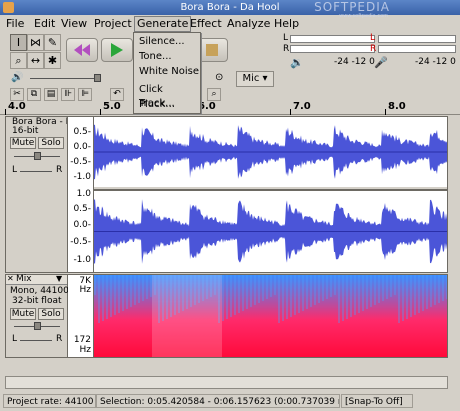 This screenshot has width=460, height=411. I want to click on menu-view: View, so click(74, 24).